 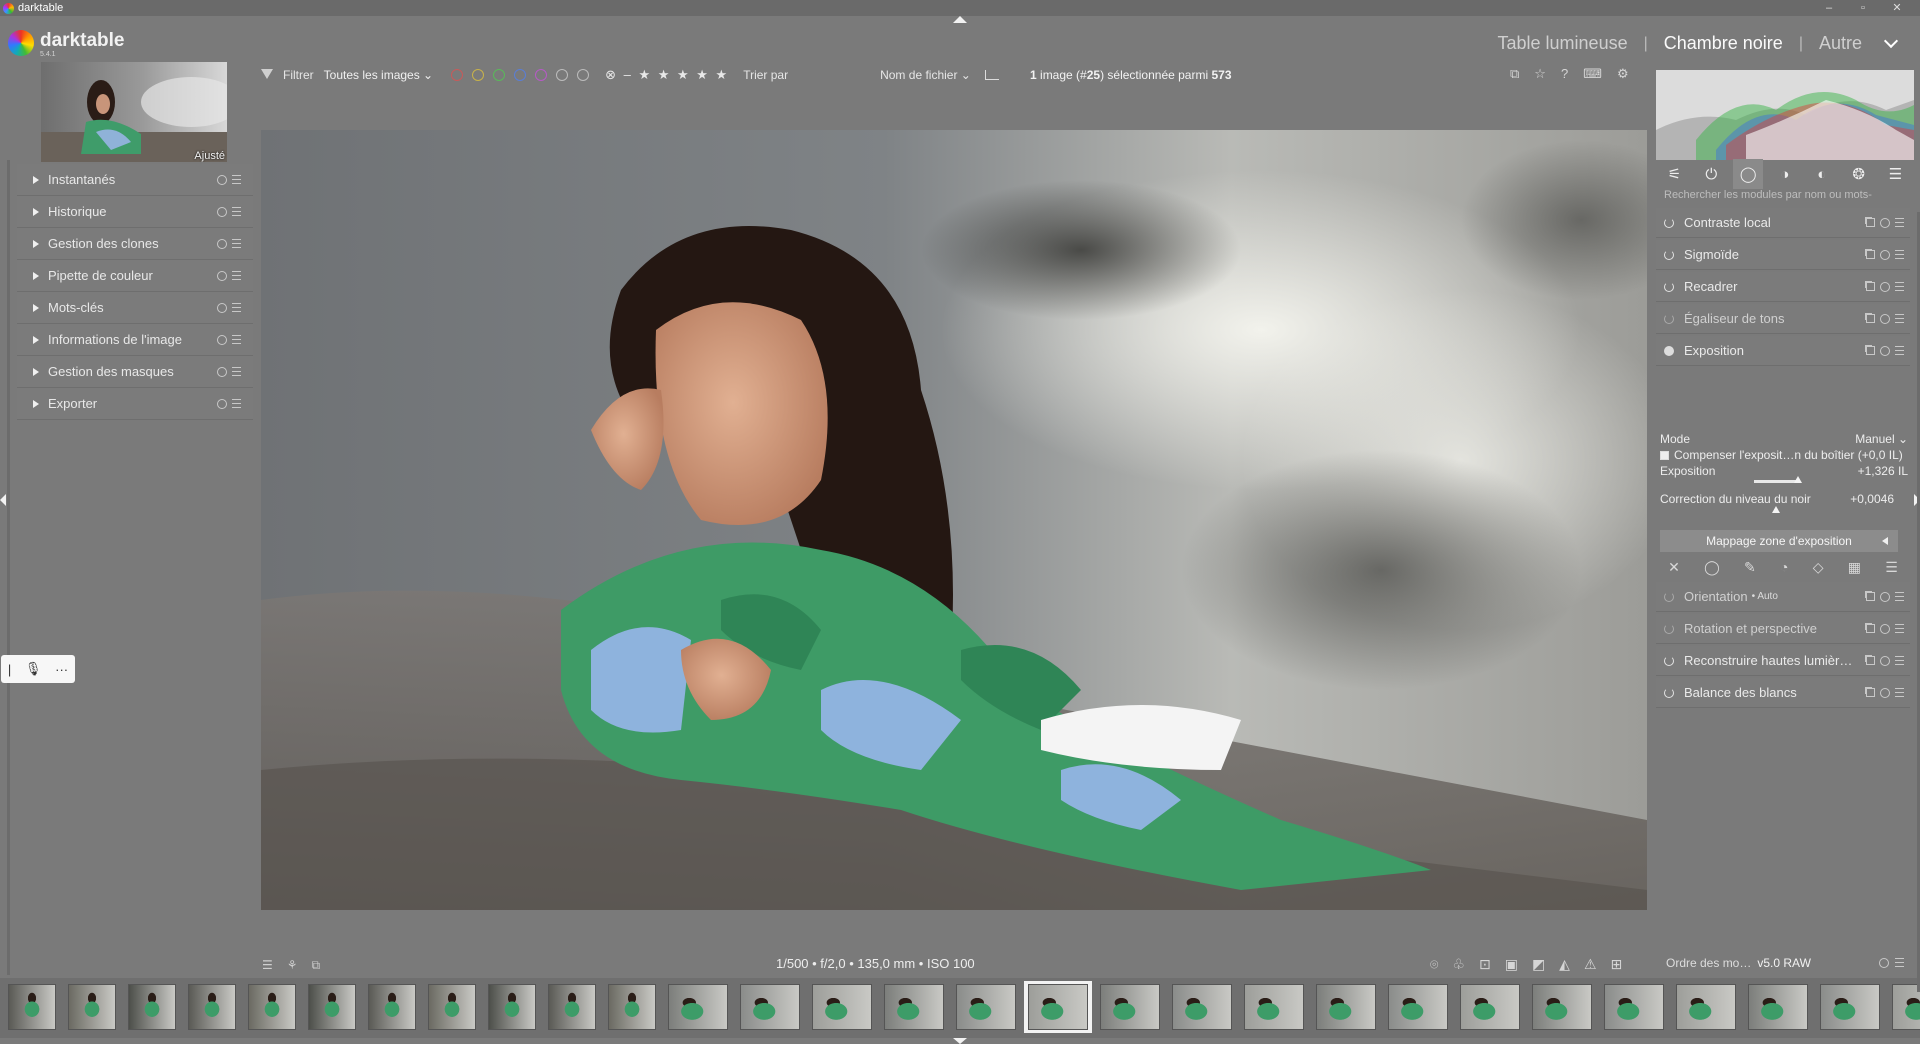 I want to click on exposure-slider-row: Exposition +1,326 IL, so click(x=1784, y=471).